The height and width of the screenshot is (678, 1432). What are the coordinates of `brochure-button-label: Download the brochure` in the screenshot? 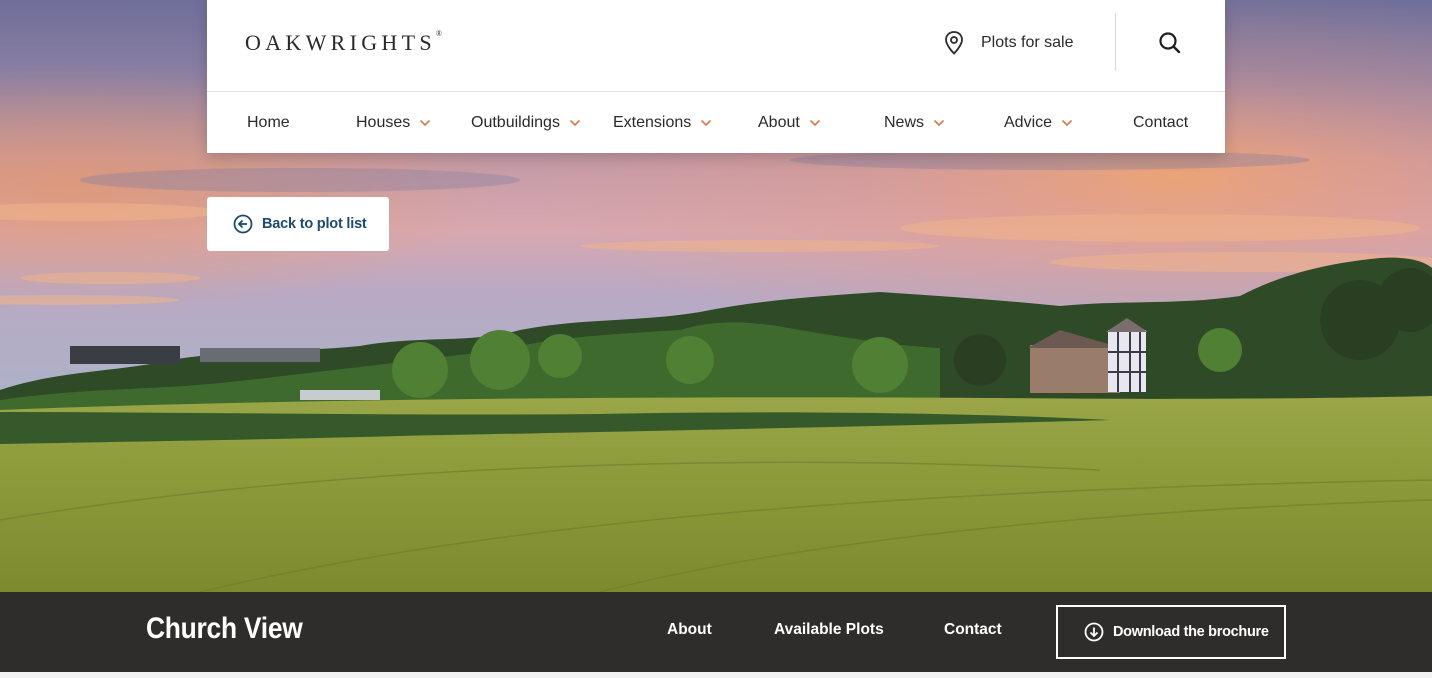 It's located at (1191, 632).